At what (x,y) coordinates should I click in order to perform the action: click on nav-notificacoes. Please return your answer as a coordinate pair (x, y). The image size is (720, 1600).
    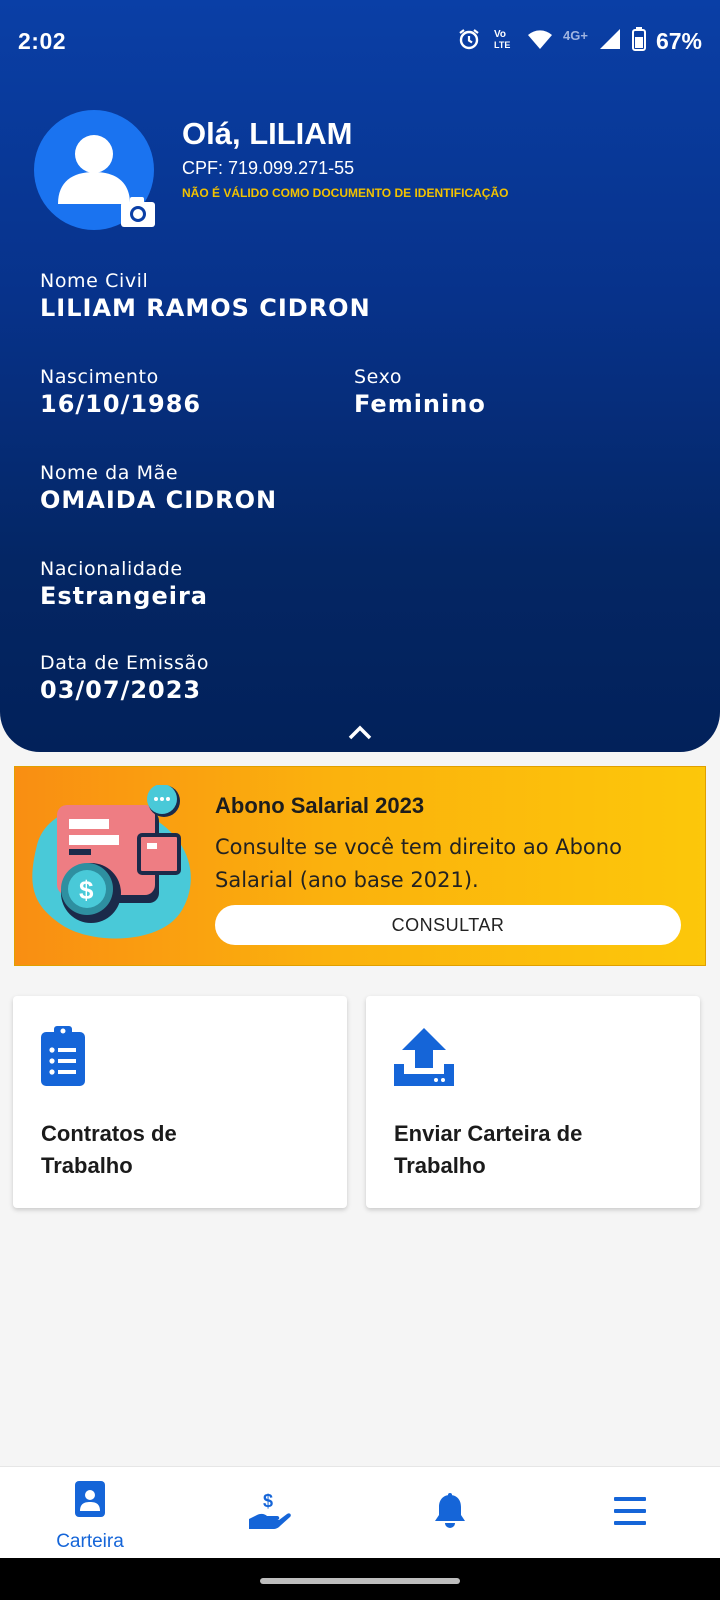
    Looking at the image, I should click on (450, 1513).